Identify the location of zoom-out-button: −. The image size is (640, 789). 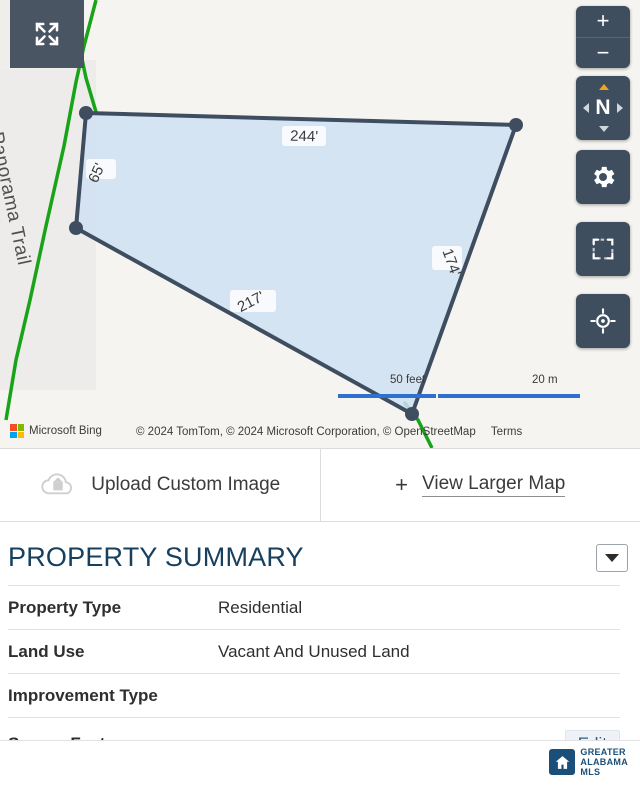
(603, 53).